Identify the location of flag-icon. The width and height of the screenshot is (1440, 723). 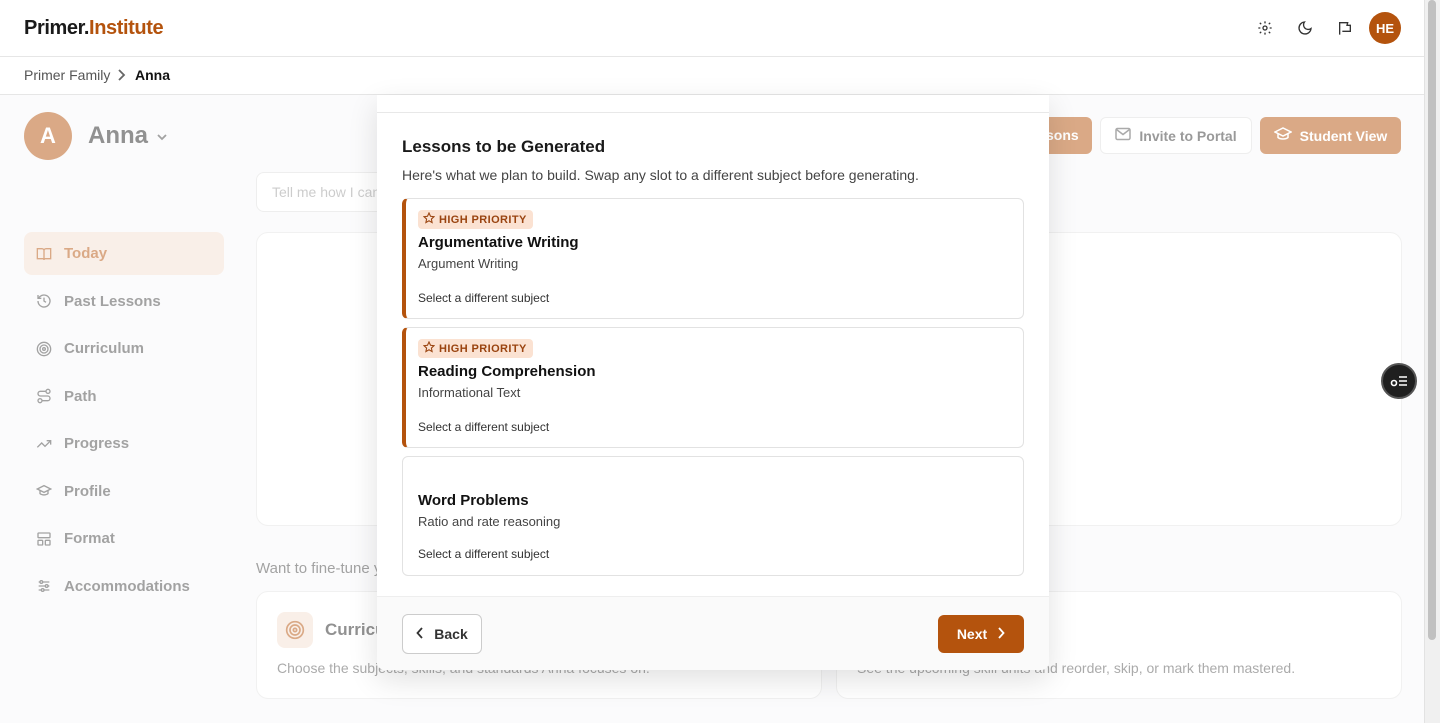
(1345, 28).